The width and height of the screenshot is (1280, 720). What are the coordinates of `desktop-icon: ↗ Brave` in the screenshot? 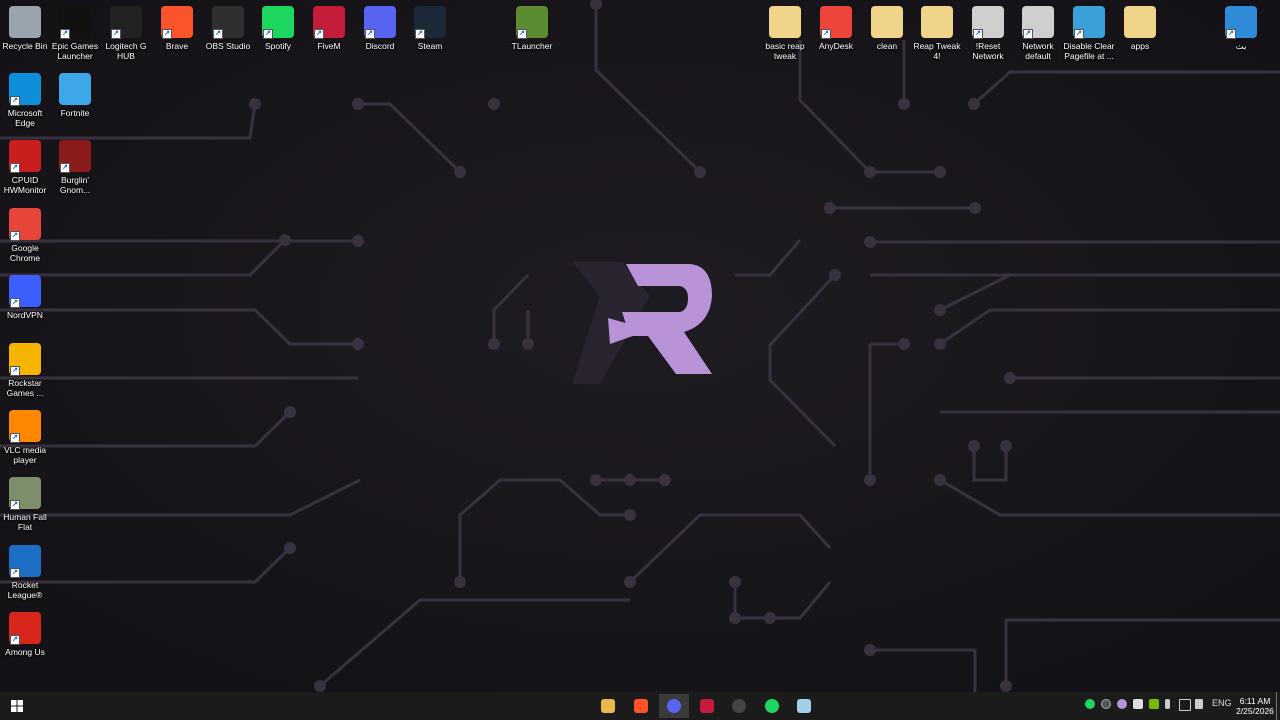 It's located at (177, 38).